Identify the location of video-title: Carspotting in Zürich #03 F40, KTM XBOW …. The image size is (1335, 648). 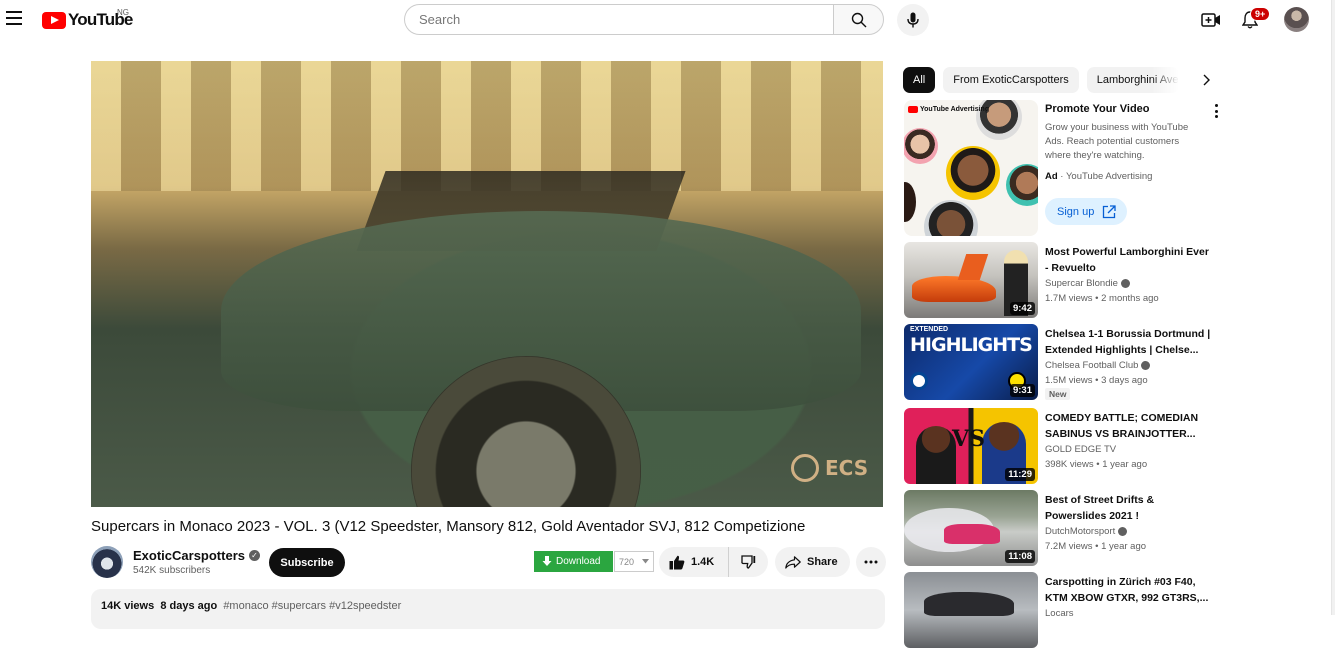
(1129, 590).